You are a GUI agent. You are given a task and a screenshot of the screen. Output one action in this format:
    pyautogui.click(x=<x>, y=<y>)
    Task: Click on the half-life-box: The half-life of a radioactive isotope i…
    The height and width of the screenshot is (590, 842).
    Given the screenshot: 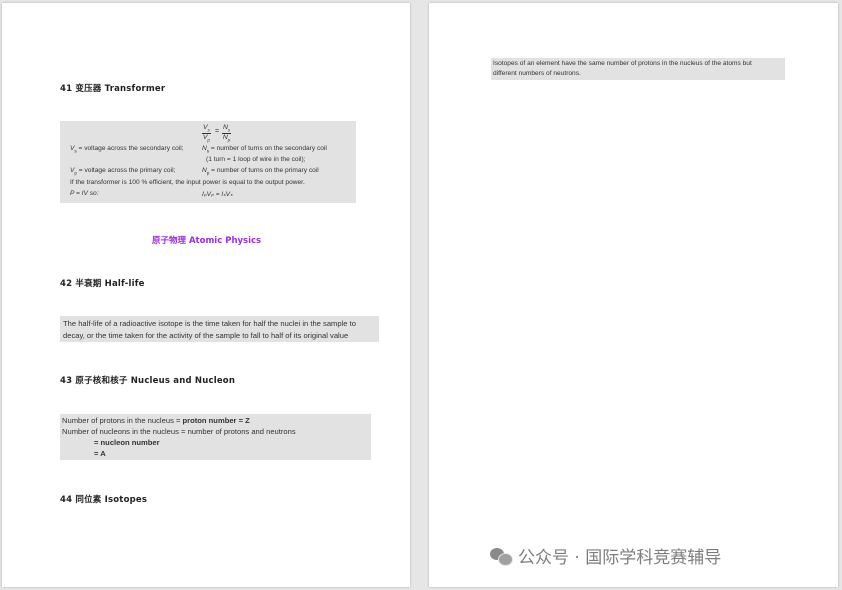 What is the action you would take?
    pyautogui.click(x=219, y=329)
    